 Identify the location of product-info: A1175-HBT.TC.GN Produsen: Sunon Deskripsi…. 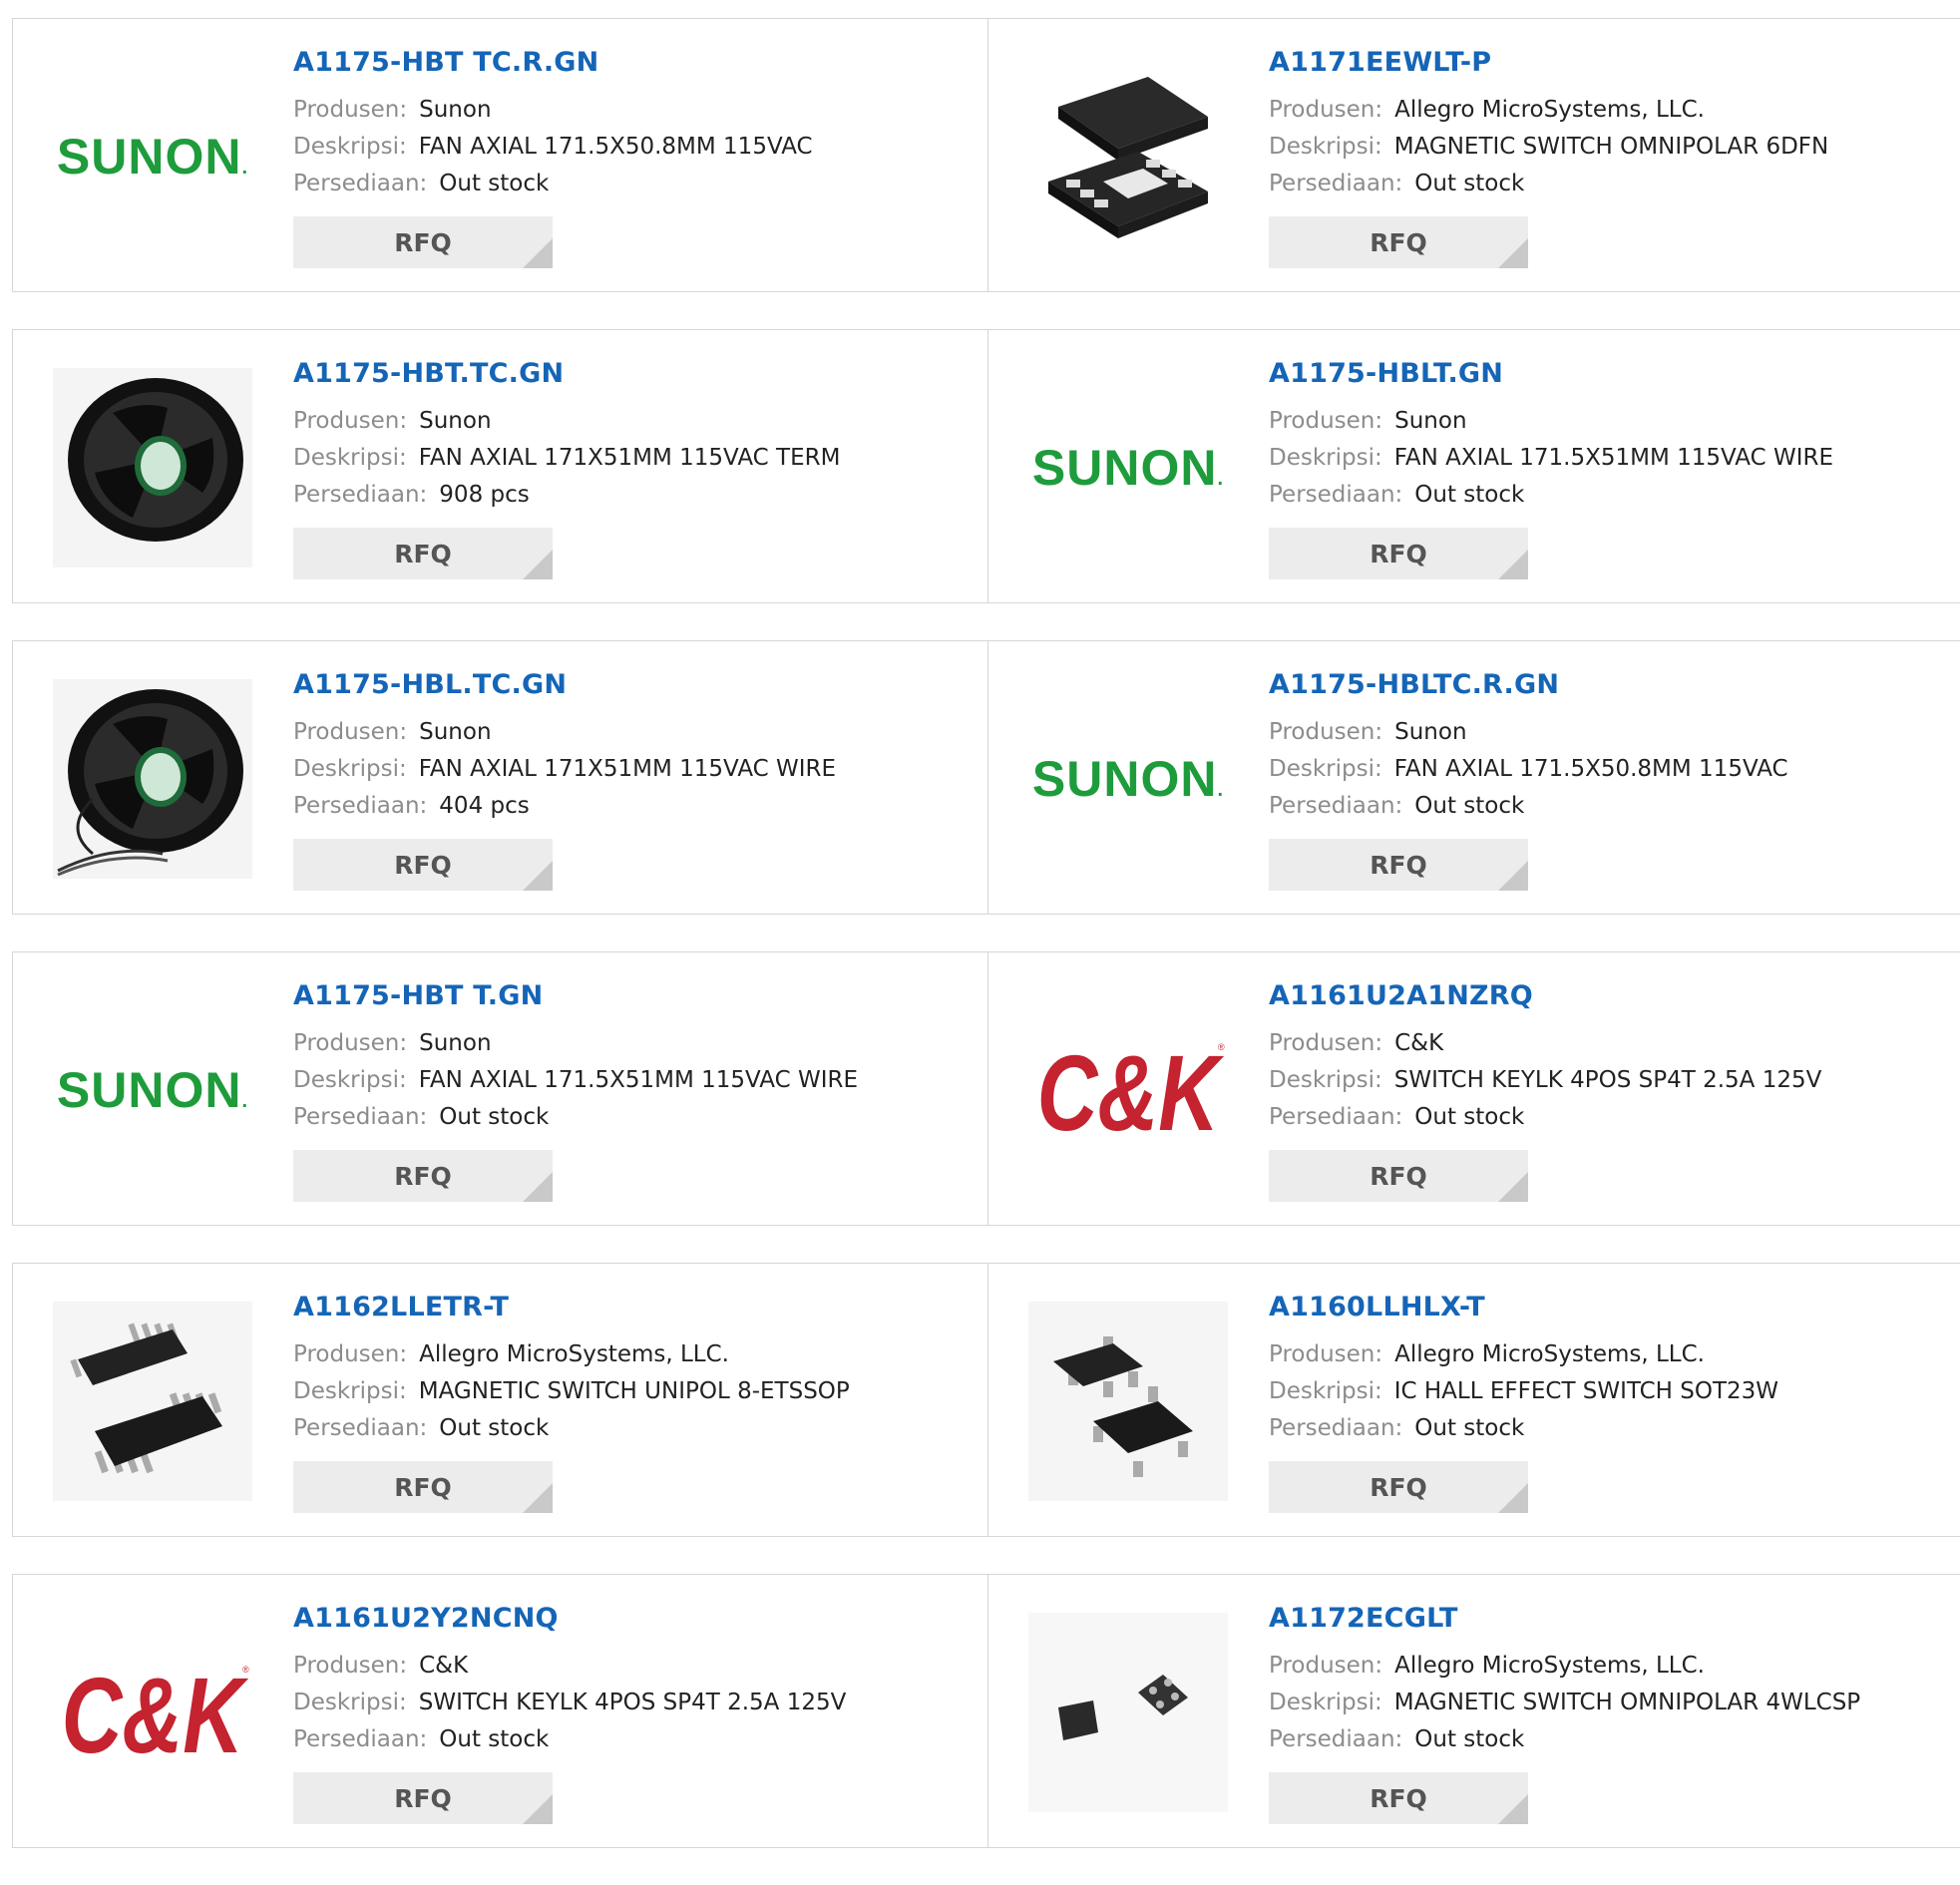
(631, 468).